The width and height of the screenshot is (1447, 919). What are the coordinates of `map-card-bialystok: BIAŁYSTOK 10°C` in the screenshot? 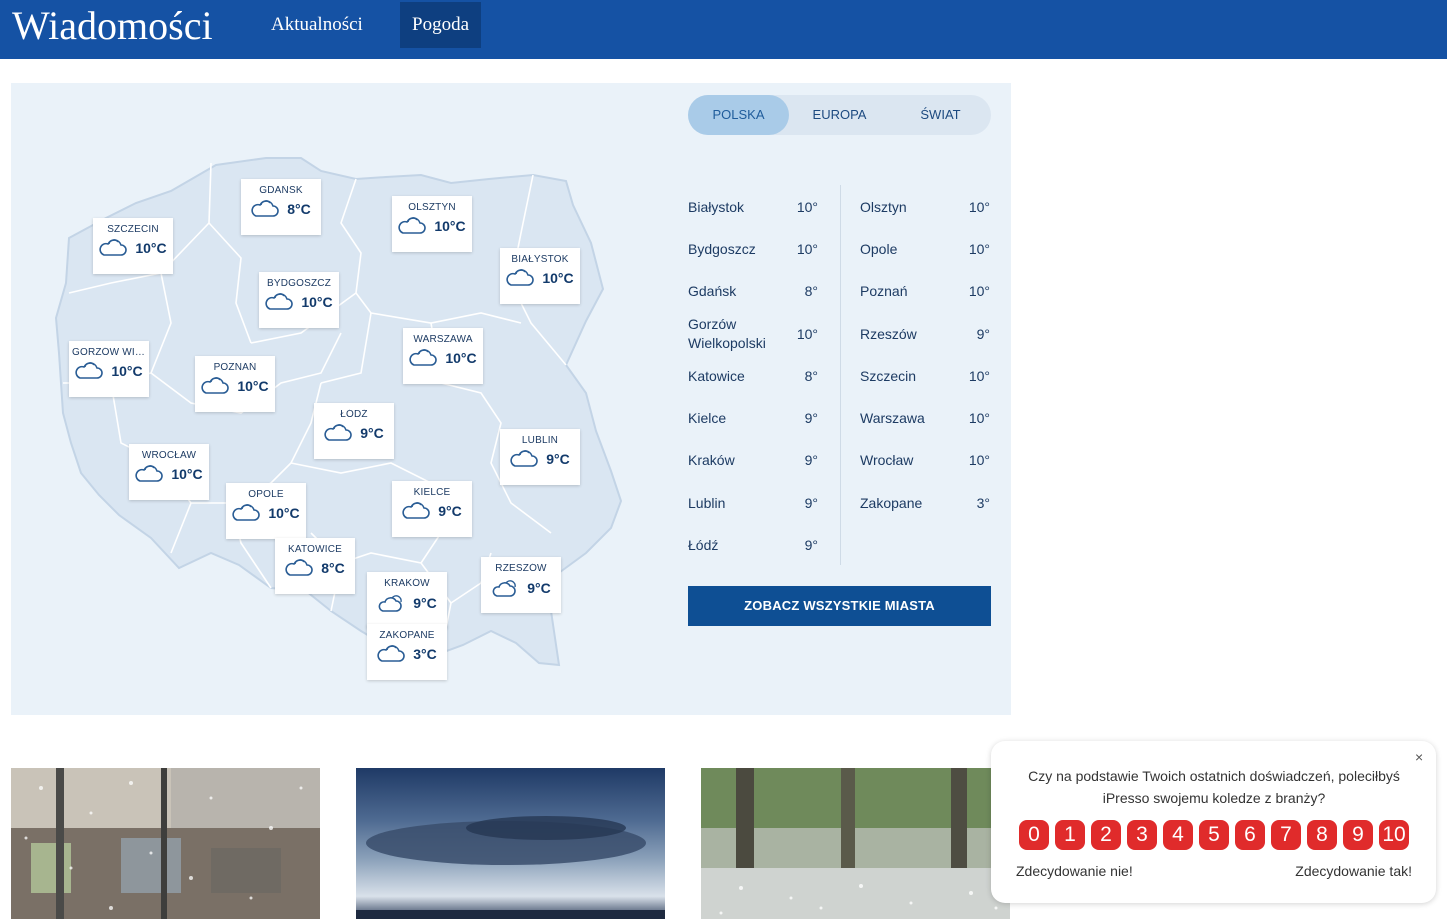 It's located at (540, 276).